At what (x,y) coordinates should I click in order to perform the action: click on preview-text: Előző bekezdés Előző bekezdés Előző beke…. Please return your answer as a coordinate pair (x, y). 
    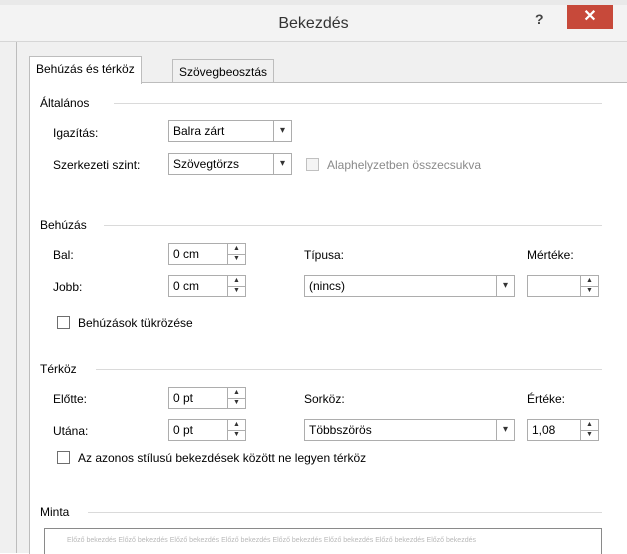
    Looking at the image, I should click on (271, 540).